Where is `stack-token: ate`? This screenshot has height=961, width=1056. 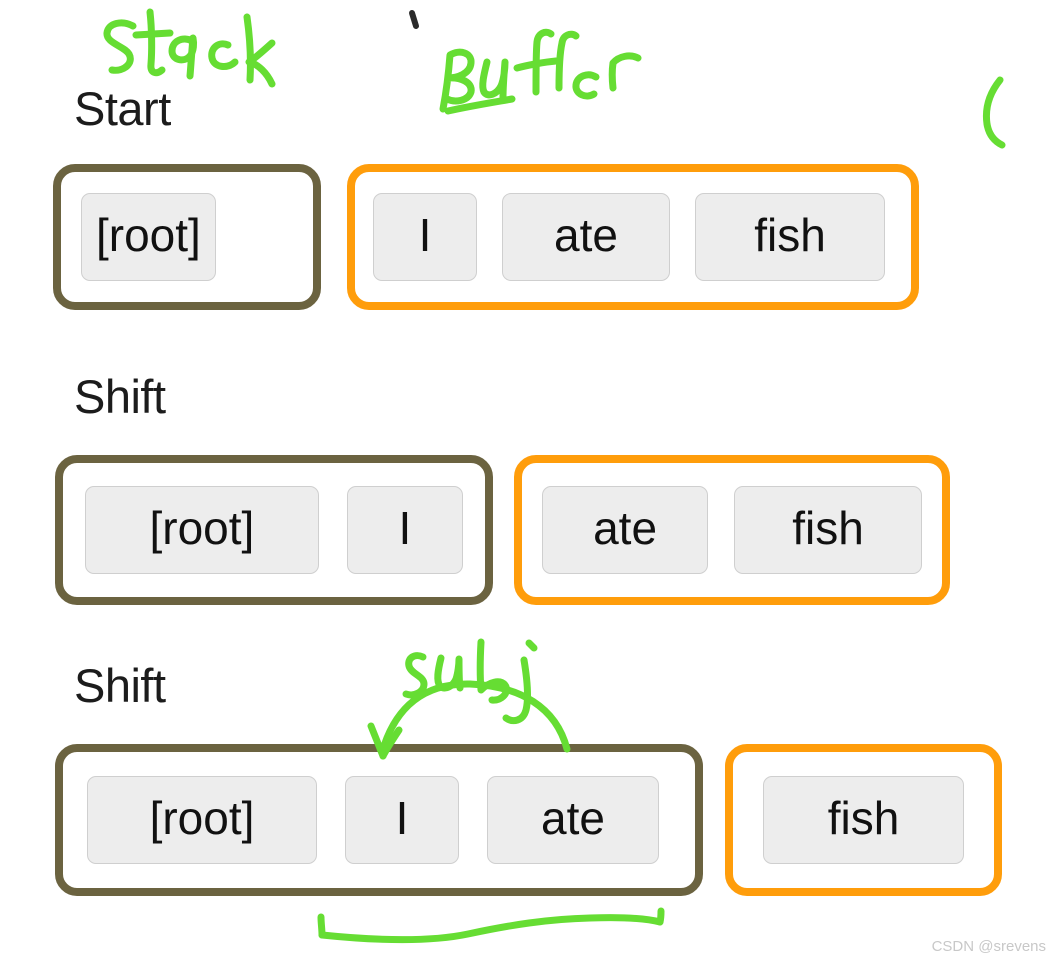 stack-token: ate is located at coordinates (573, 820).